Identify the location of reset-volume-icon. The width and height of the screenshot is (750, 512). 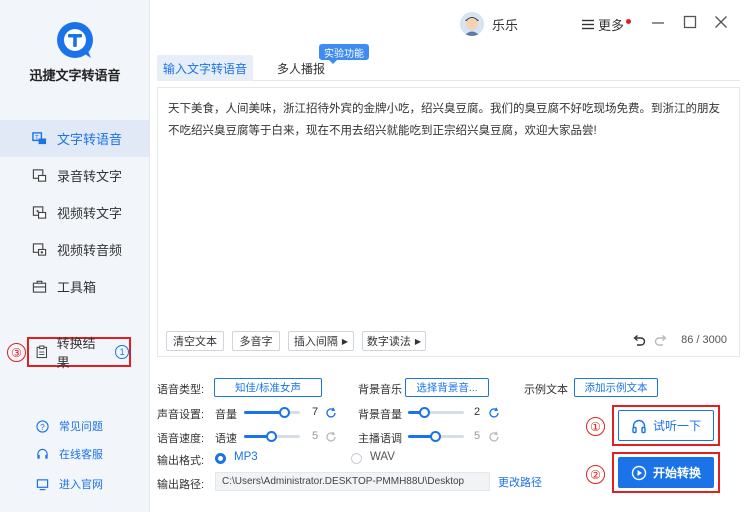
(331, 413).